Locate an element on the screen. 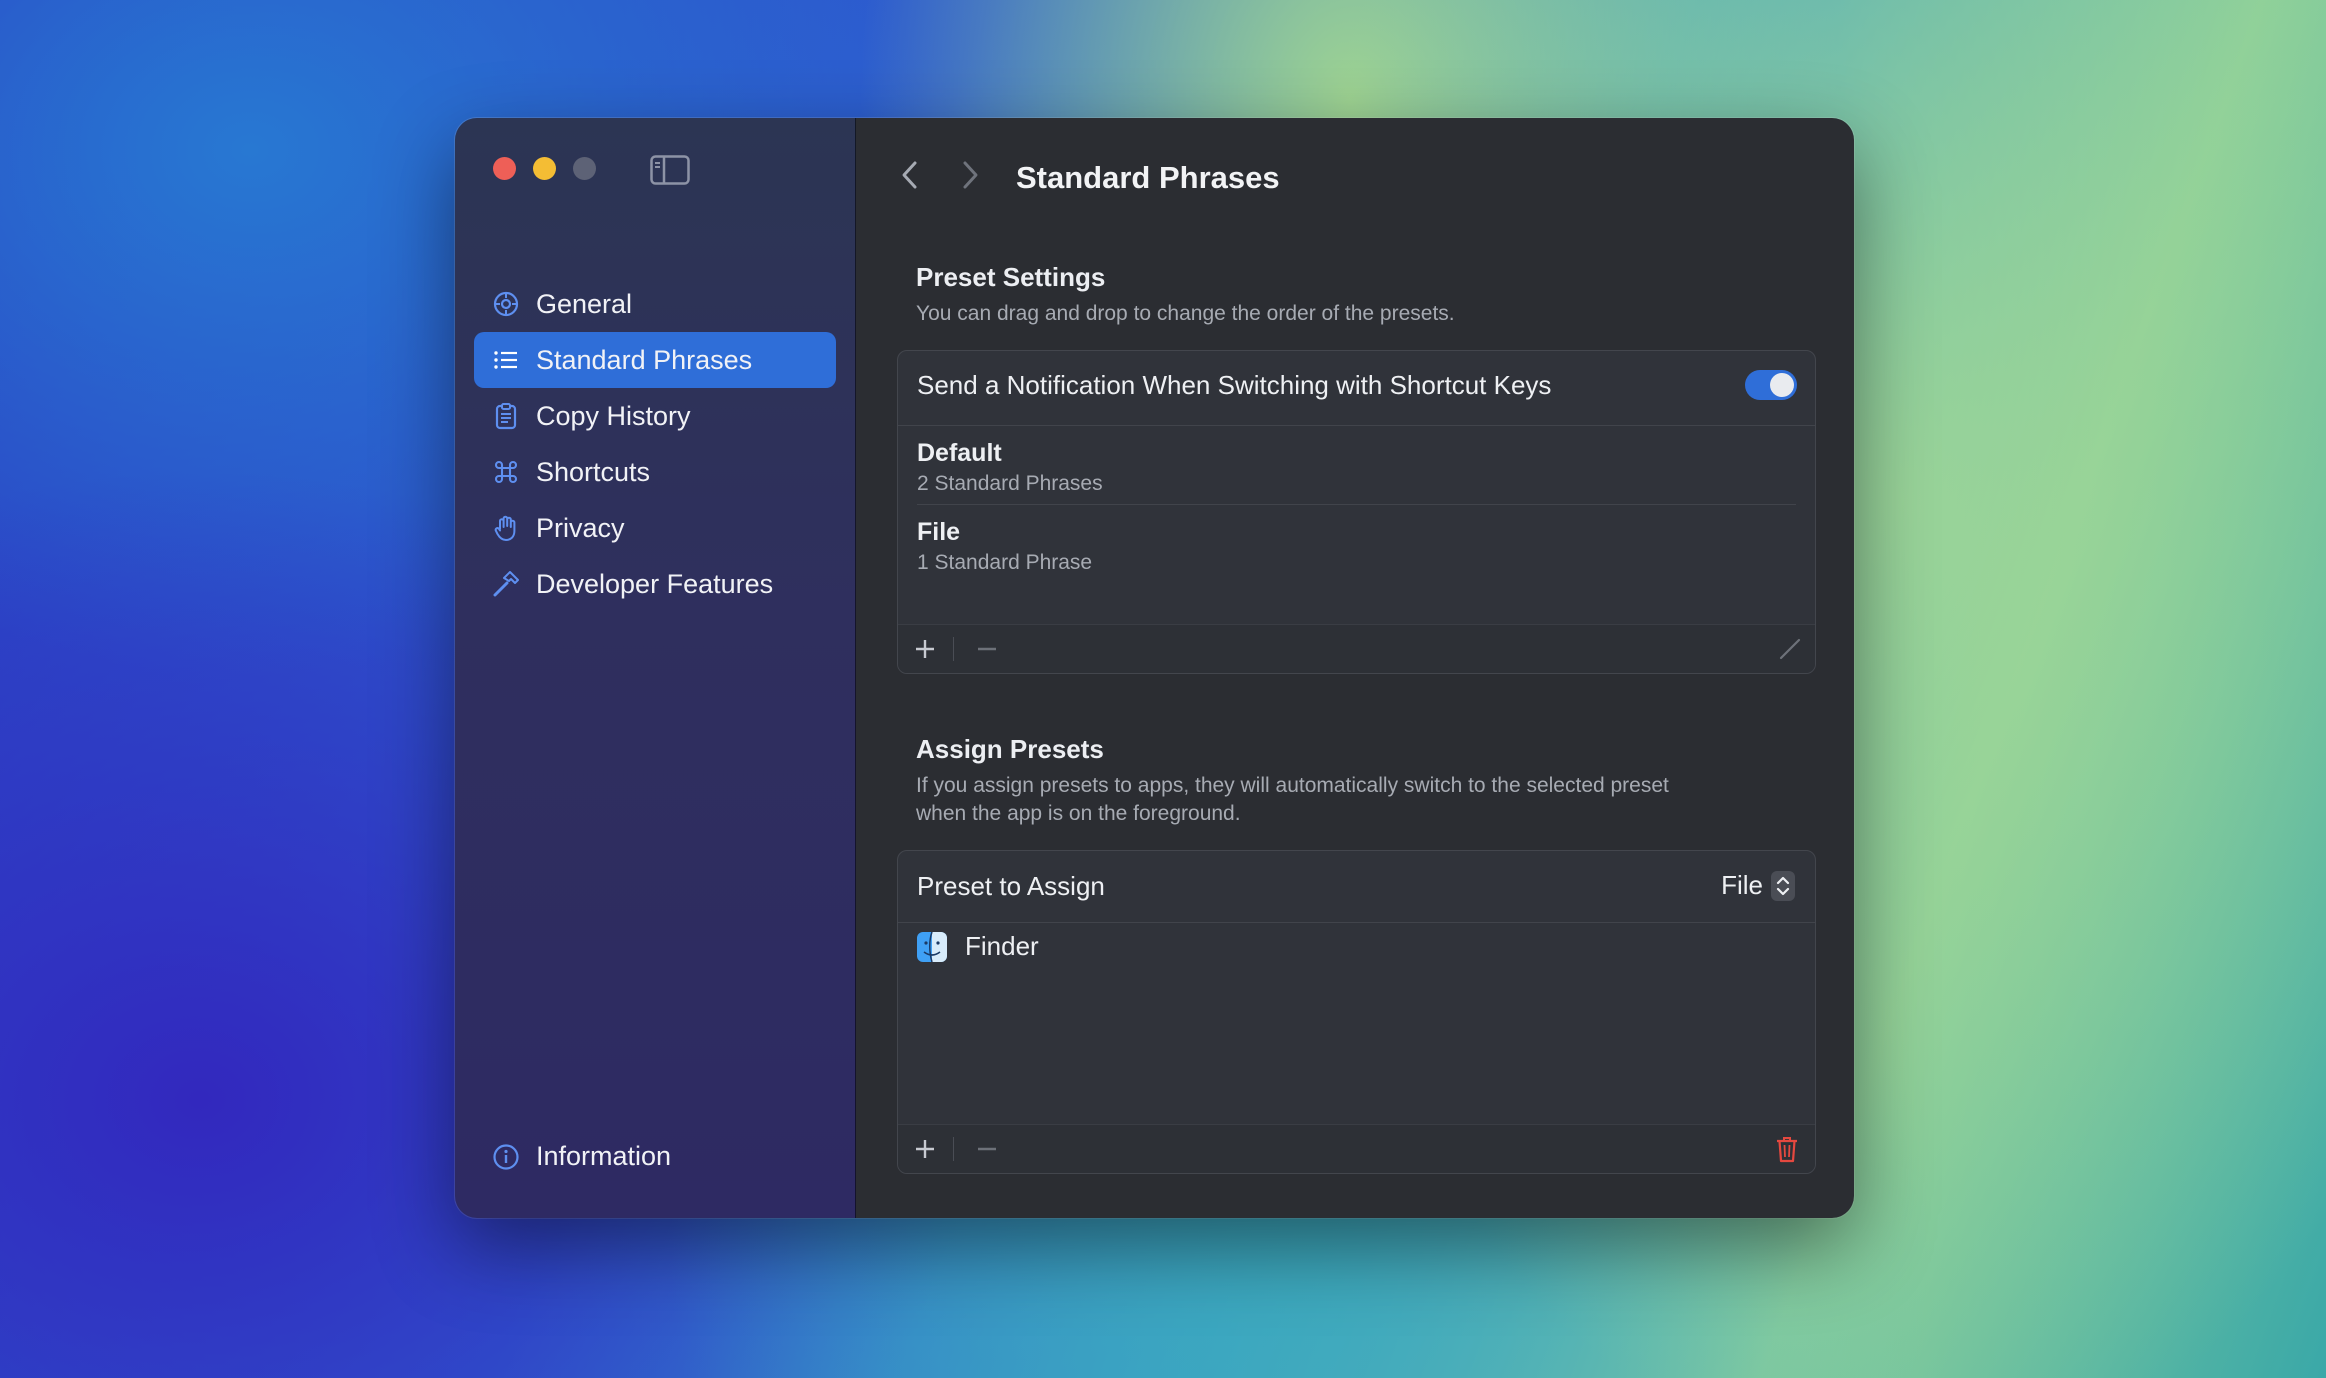 The image size is (2326, 1378). window-controls is located at coordinates (544, 168).